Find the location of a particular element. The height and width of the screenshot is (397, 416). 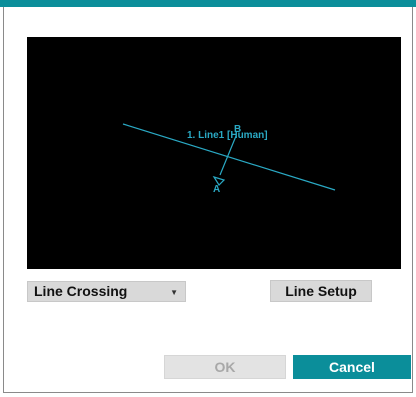

point-a-label: A is located at coordinates (216, 189).